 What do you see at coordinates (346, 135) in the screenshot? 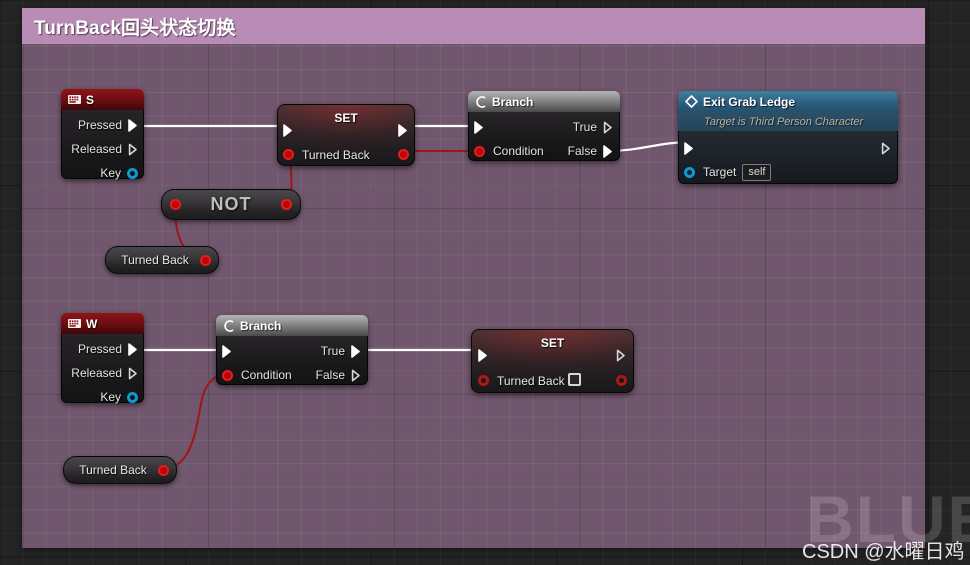
I see `node-set-turned-back-top: SET Turned Back` at bounding box center [346, 135].